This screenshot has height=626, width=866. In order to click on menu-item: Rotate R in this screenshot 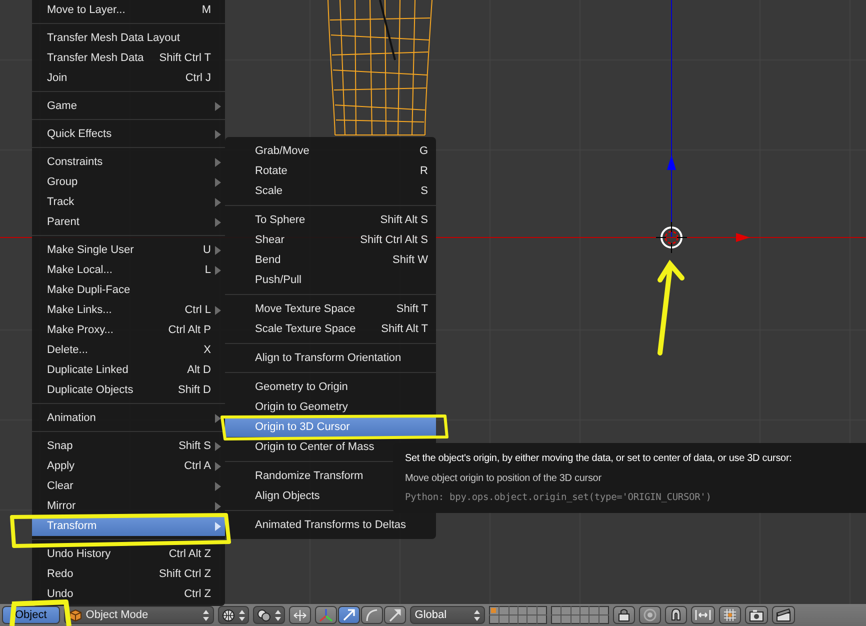, I will do `click(330, 171)`.